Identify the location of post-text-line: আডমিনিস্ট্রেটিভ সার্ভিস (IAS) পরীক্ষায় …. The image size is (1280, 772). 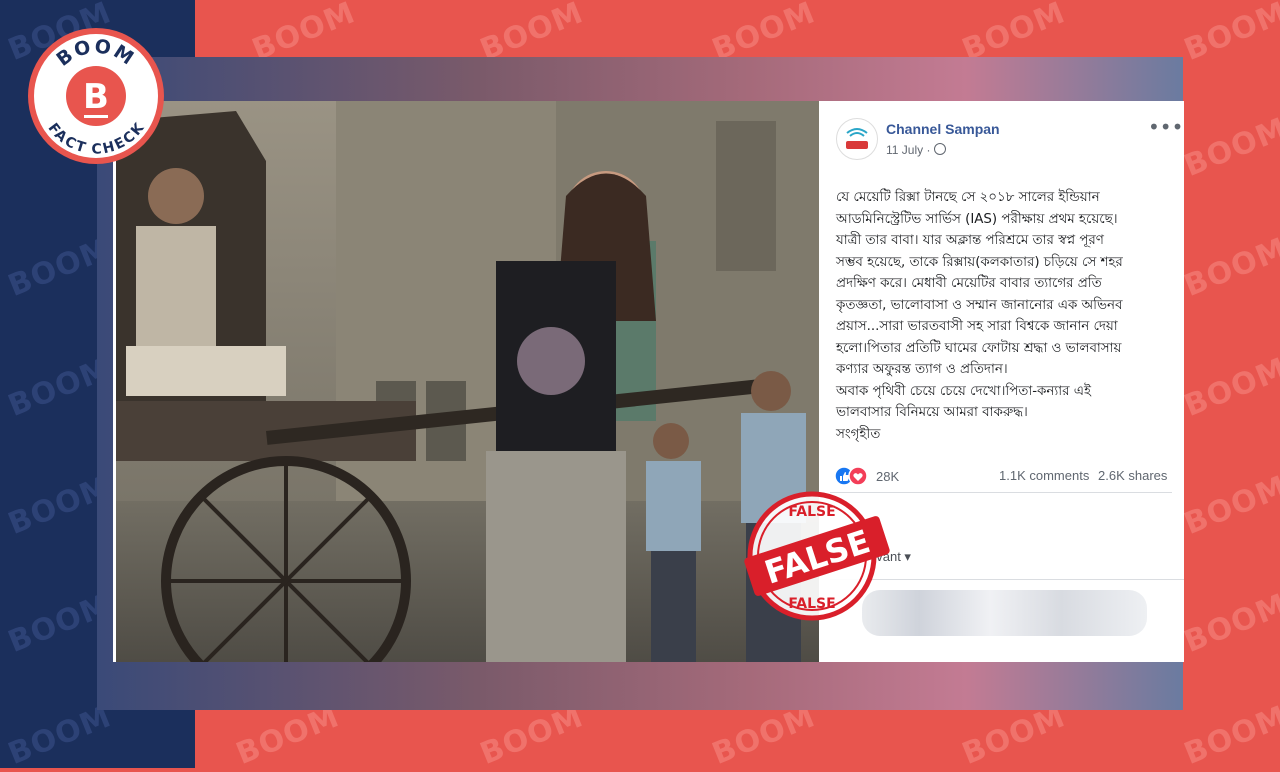
(977, 219).